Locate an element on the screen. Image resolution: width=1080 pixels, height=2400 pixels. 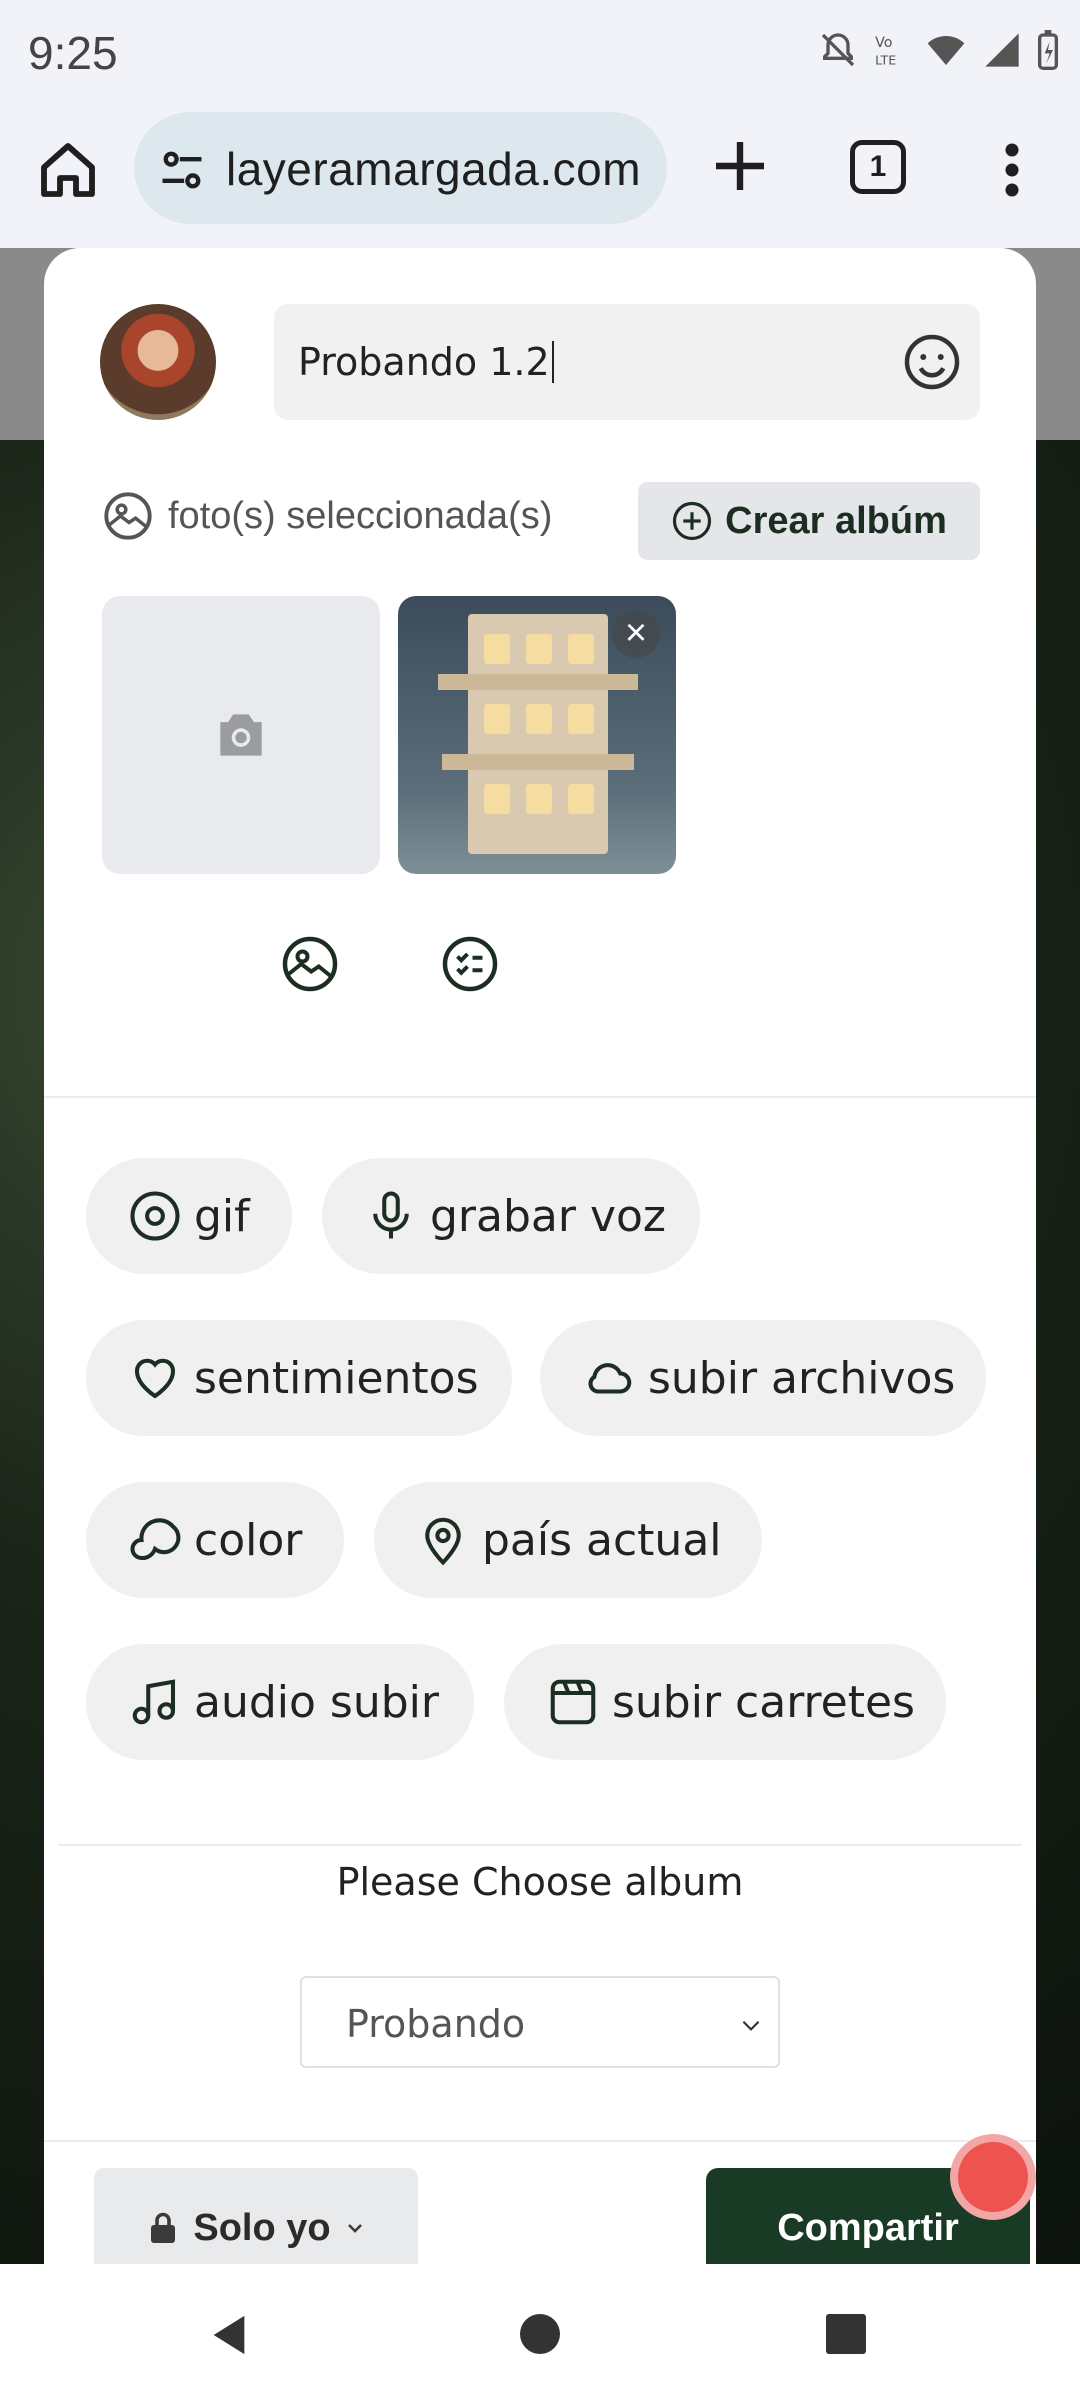
feelings-button: sentimientos is located at coordinates (299, 1378).